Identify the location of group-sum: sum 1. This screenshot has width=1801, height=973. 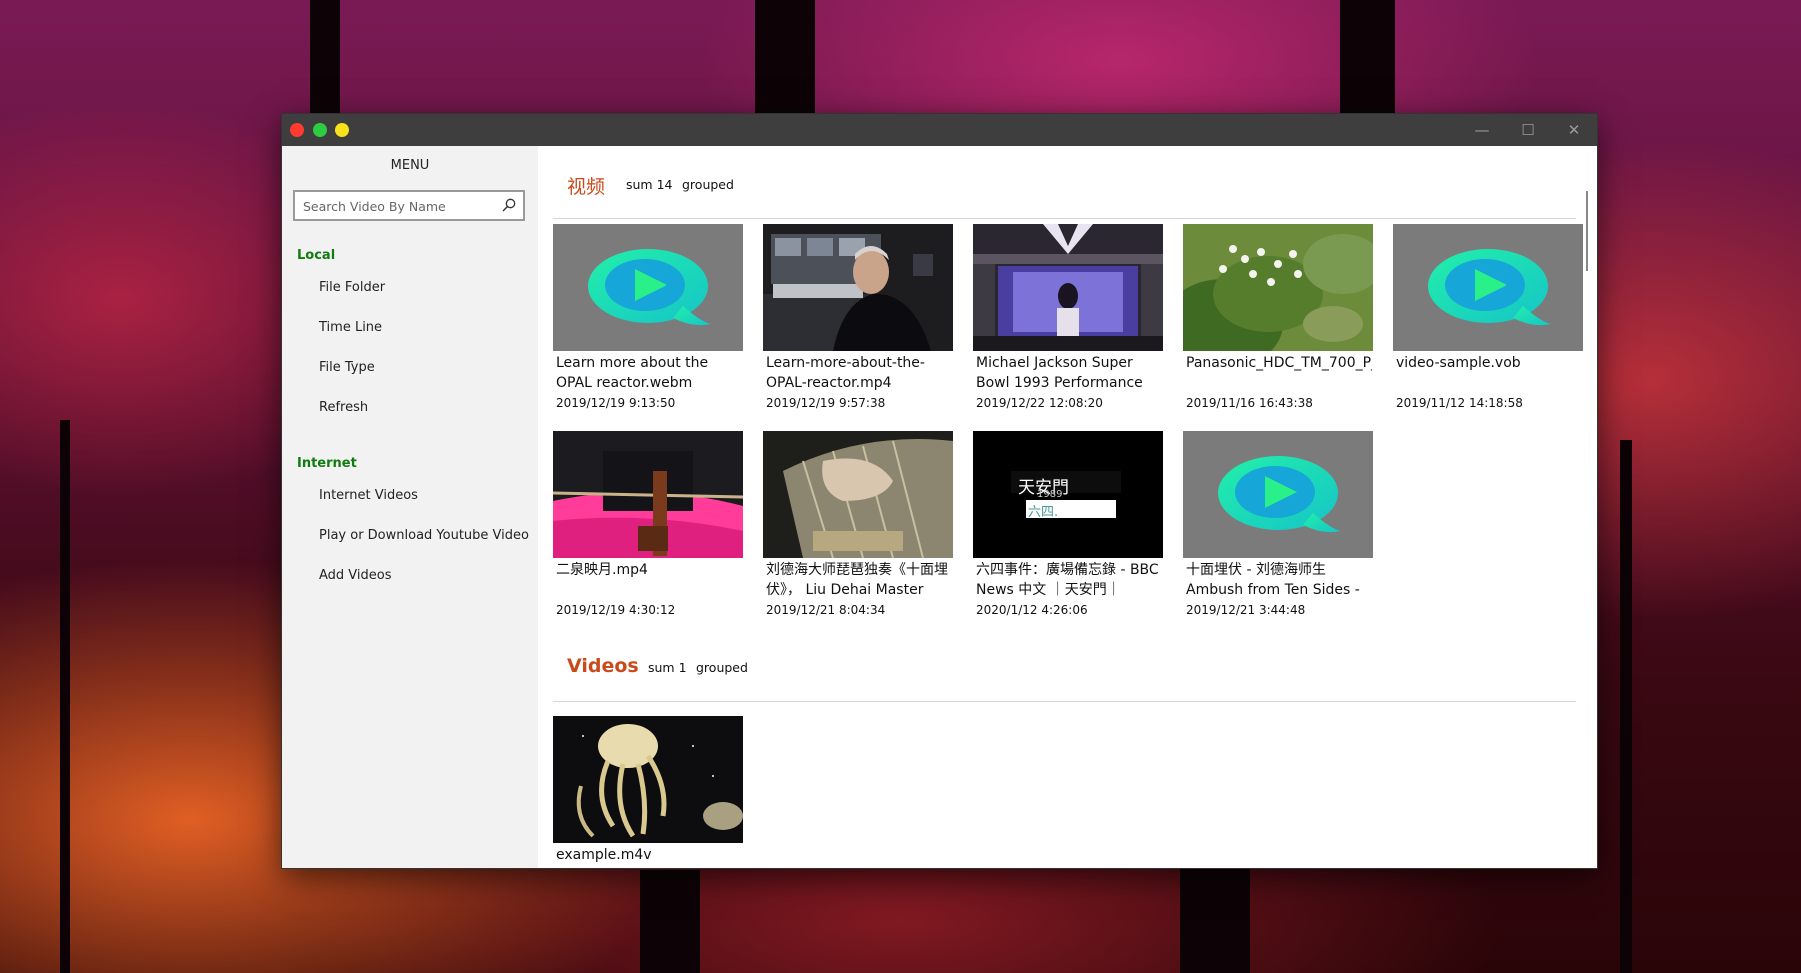
(667, 667).